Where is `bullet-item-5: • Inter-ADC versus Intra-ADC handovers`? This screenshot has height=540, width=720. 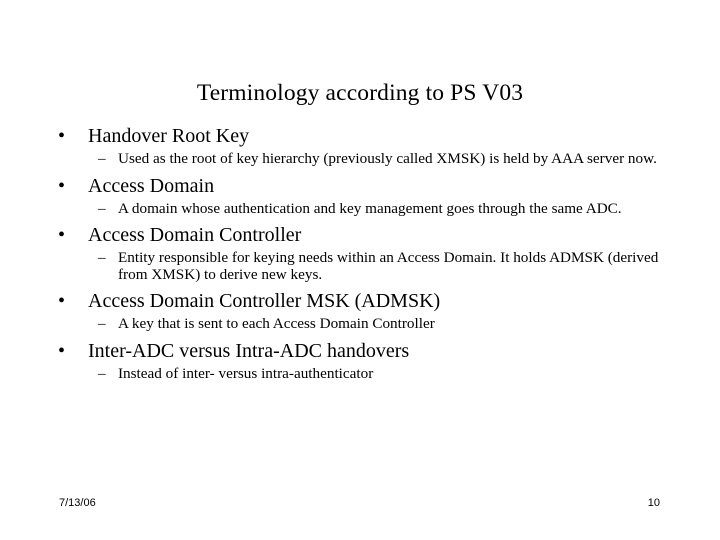
bullet-item-5: • Inter-ADC versus Intra-ADC handovers is located at coordinates (360, 351).